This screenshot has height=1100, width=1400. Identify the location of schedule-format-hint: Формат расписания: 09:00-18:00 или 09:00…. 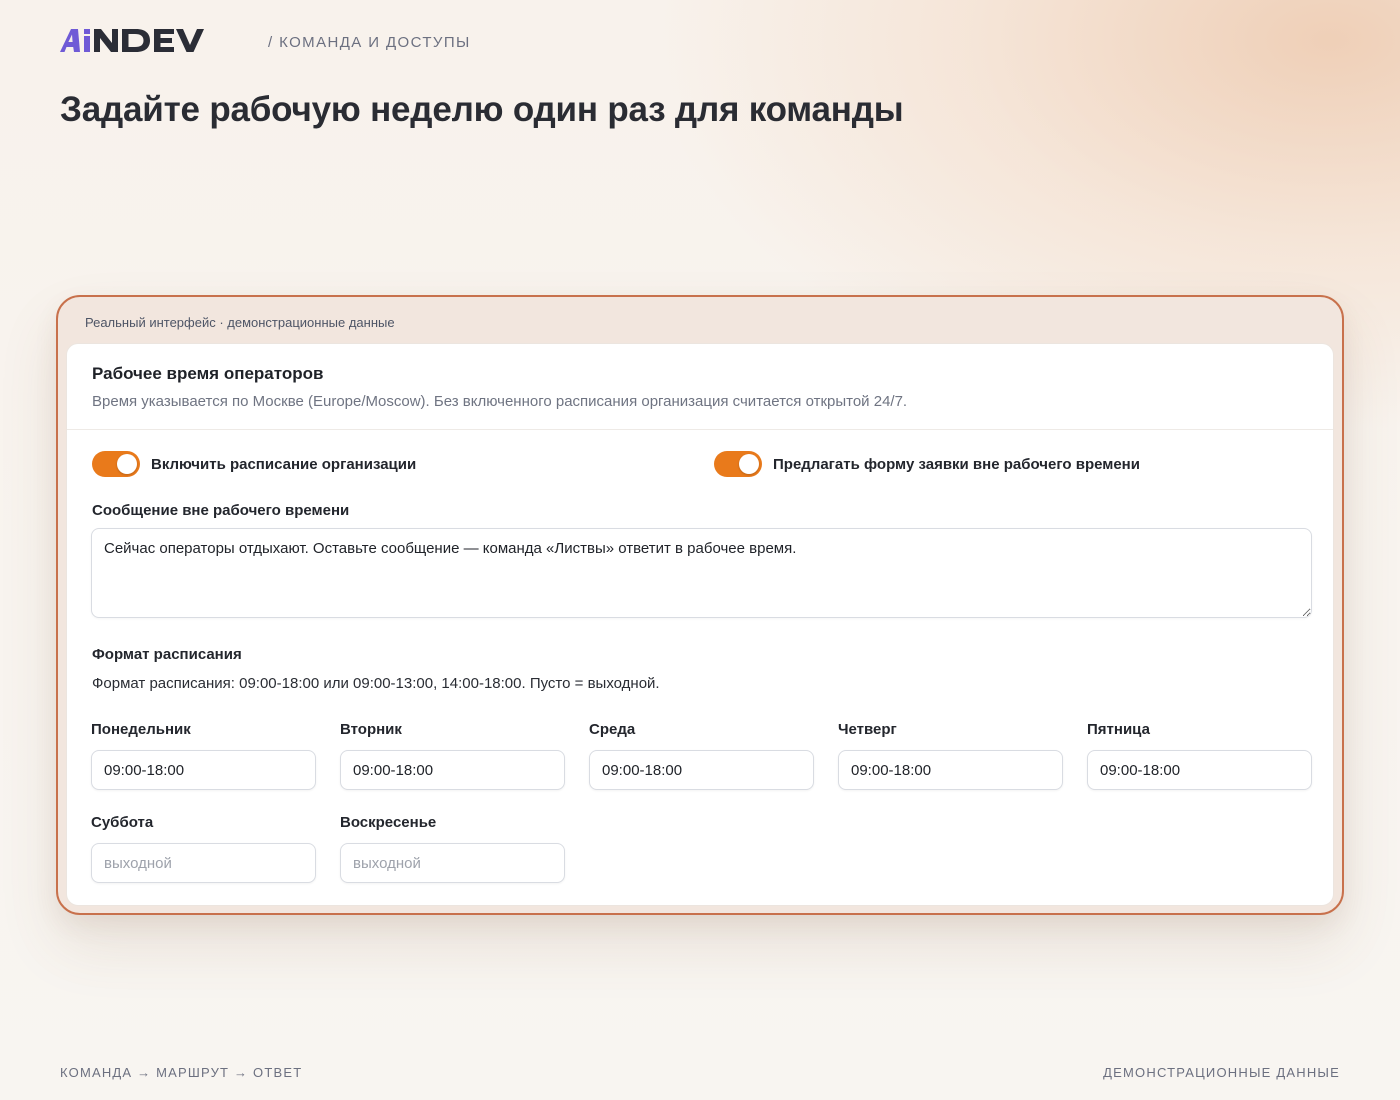
(376, 683).